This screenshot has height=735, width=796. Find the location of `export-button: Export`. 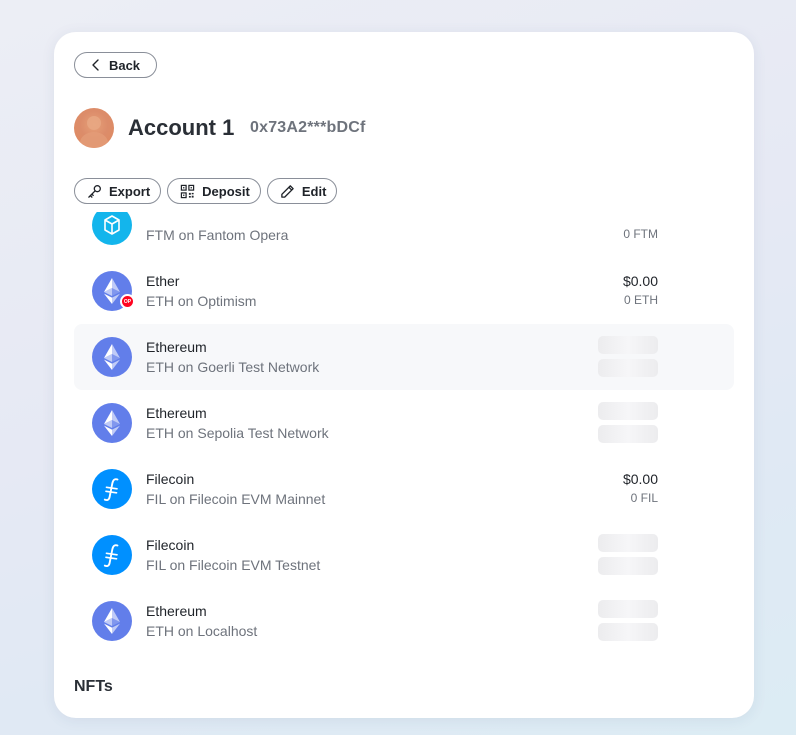

export-button: Export is located at coordinates (118, 191).